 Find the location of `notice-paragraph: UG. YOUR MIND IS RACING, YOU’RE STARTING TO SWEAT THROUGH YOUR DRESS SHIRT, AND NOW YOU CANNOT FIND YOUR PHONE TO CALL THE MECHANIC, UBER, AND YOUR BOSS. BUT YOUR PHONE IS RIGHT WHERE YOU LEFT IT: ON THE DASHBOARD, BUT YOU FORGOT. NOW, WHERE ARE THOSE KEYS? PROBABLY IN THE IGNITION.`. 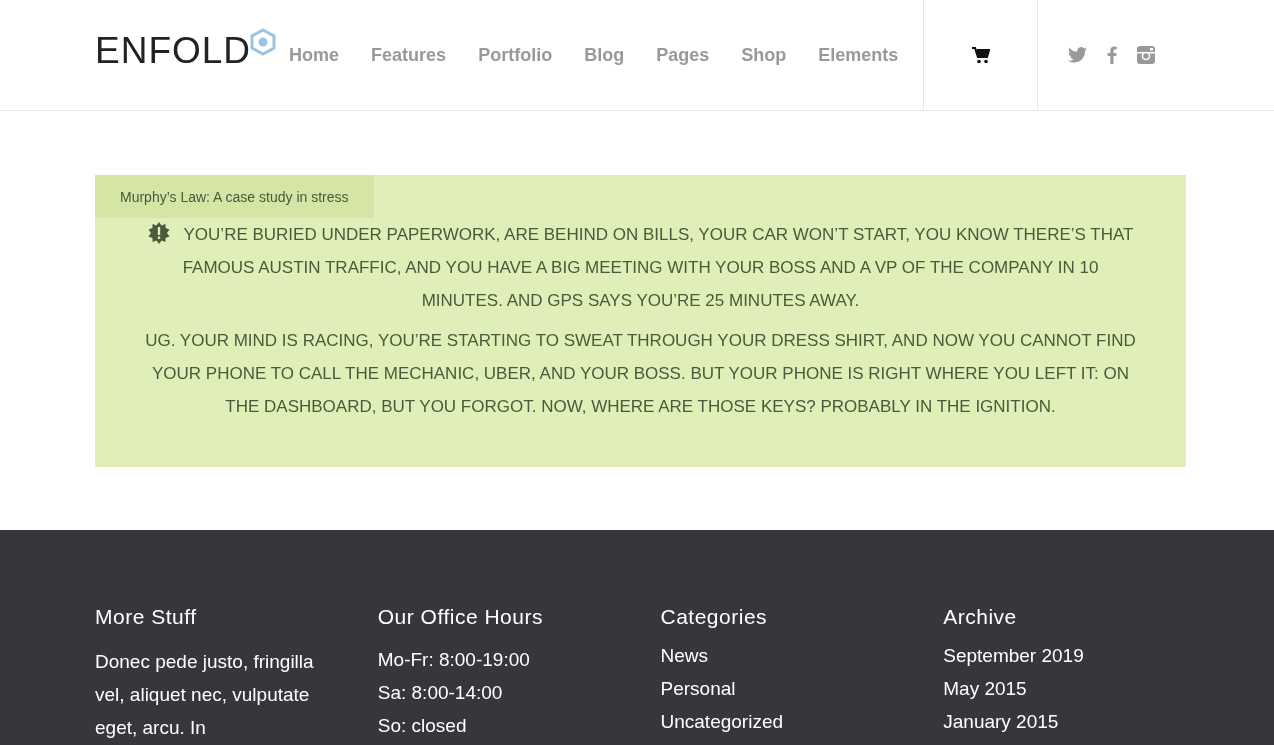

notice-paragraph: UG. YOUR MIND IS RACING, YOU’RE STARTING TO SWEAT THROUGH YOUR DRESS SHIRT, AND NOW YOU CANNOT FIND YOUR PHONE TO CALL THE MECHANIC, UBER, AND YOUR BOSS. BUT YOUR PHONE IS RIGHT WHERE YOU LEFT IT: ON THE DASHBOARD, BUT YOU FORGOT. NOW, WHERE ARE THOSE KEYS? PROBABLY IN THE IGNITION. is located at coordinates (640, 374).